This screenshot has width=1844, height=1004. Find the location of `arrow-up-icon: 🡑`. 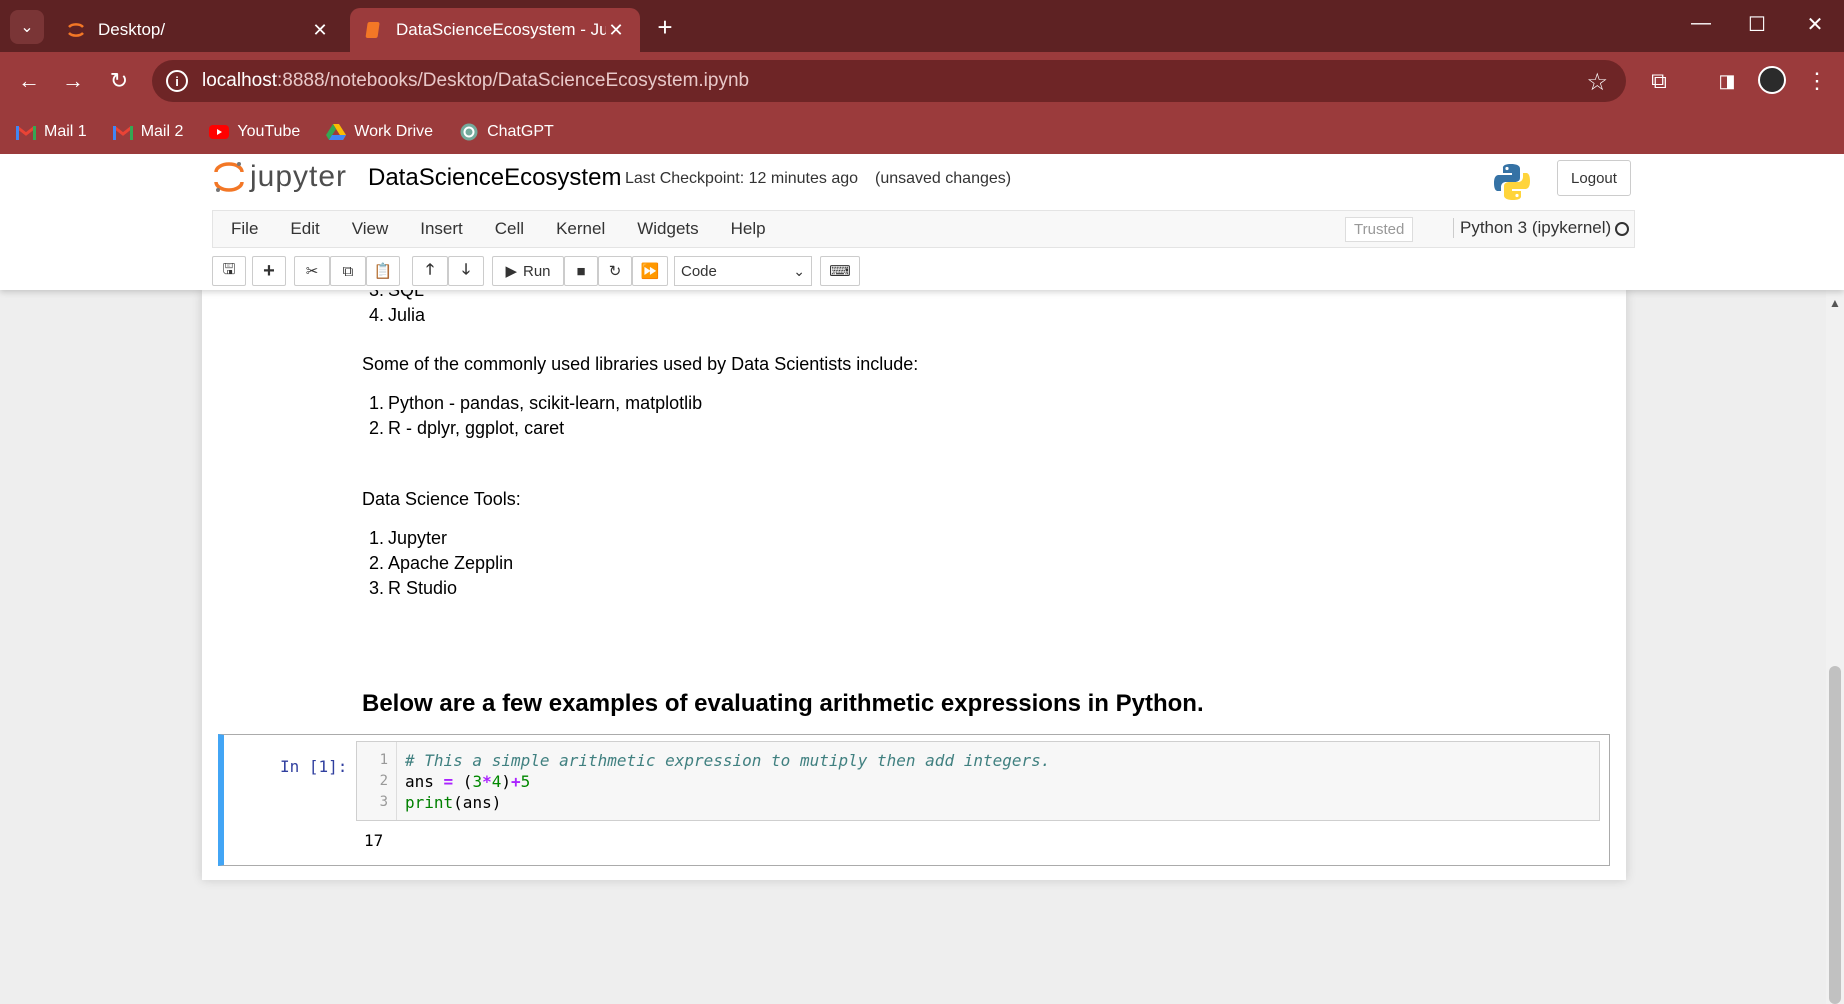

arrow-up-icon: 🡑 is located at coordinates (430, 269).